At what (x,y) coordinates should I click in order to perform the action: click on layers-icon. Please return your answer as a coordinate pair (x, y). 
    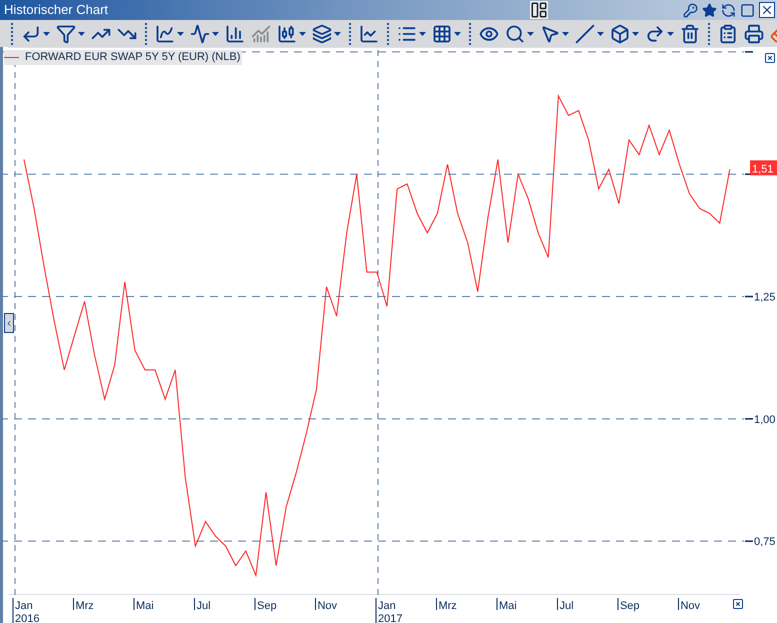
    Looking at the image, I should click on (322, 34).